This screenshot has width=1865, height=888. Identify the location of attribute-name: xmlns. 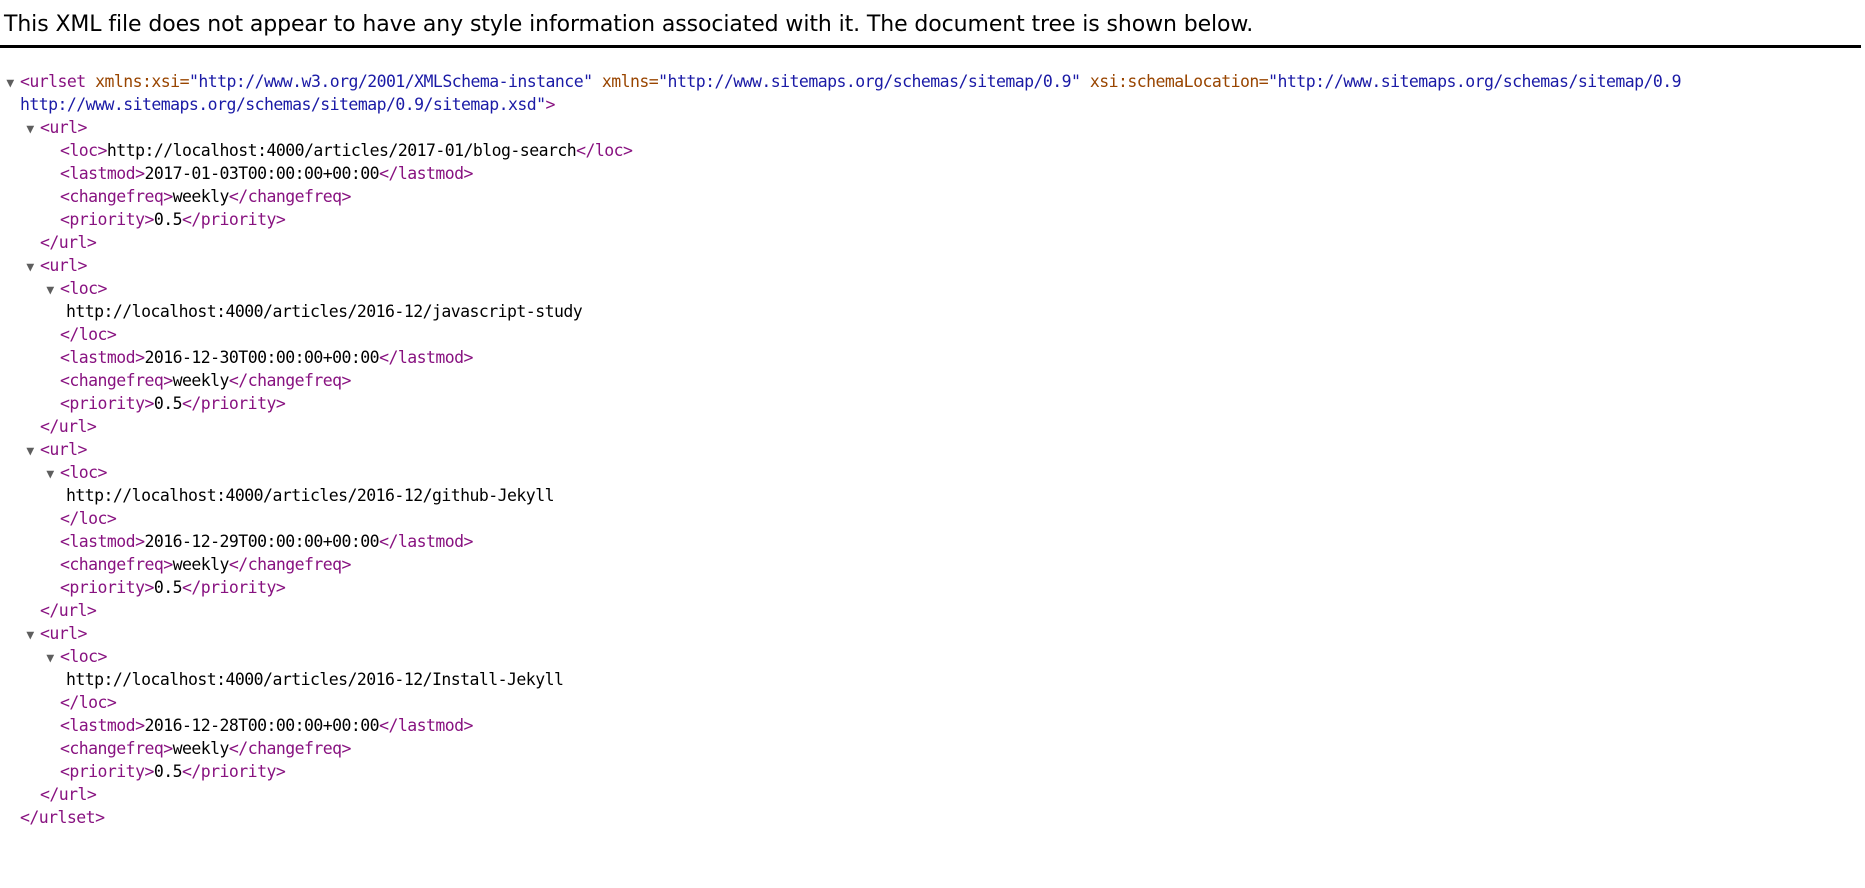
(625, 81).